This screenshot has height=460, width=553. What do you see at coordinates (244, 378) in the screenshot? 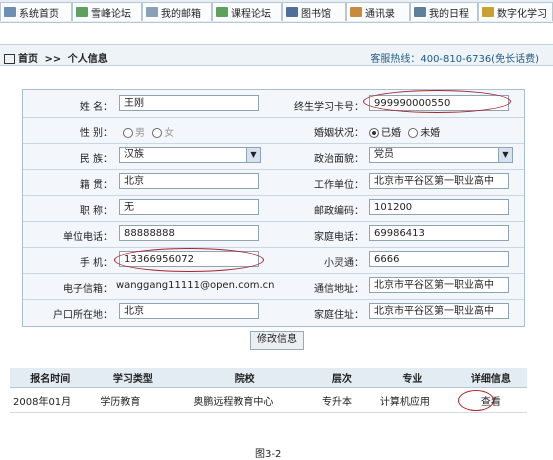
I see `header-school: 院校` at bounding box center [244, 378].